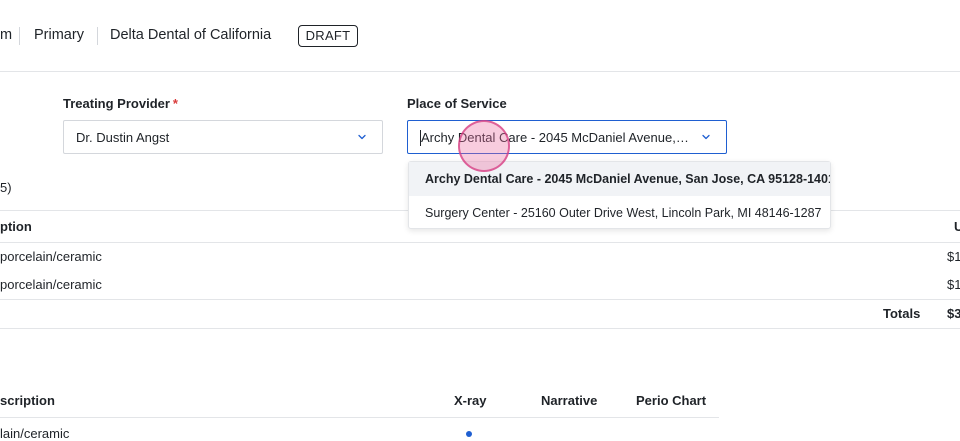  Describe the element at coordinates (569, 400) in the screenshot. I see `column-header-narrative: Narrative` at that location.